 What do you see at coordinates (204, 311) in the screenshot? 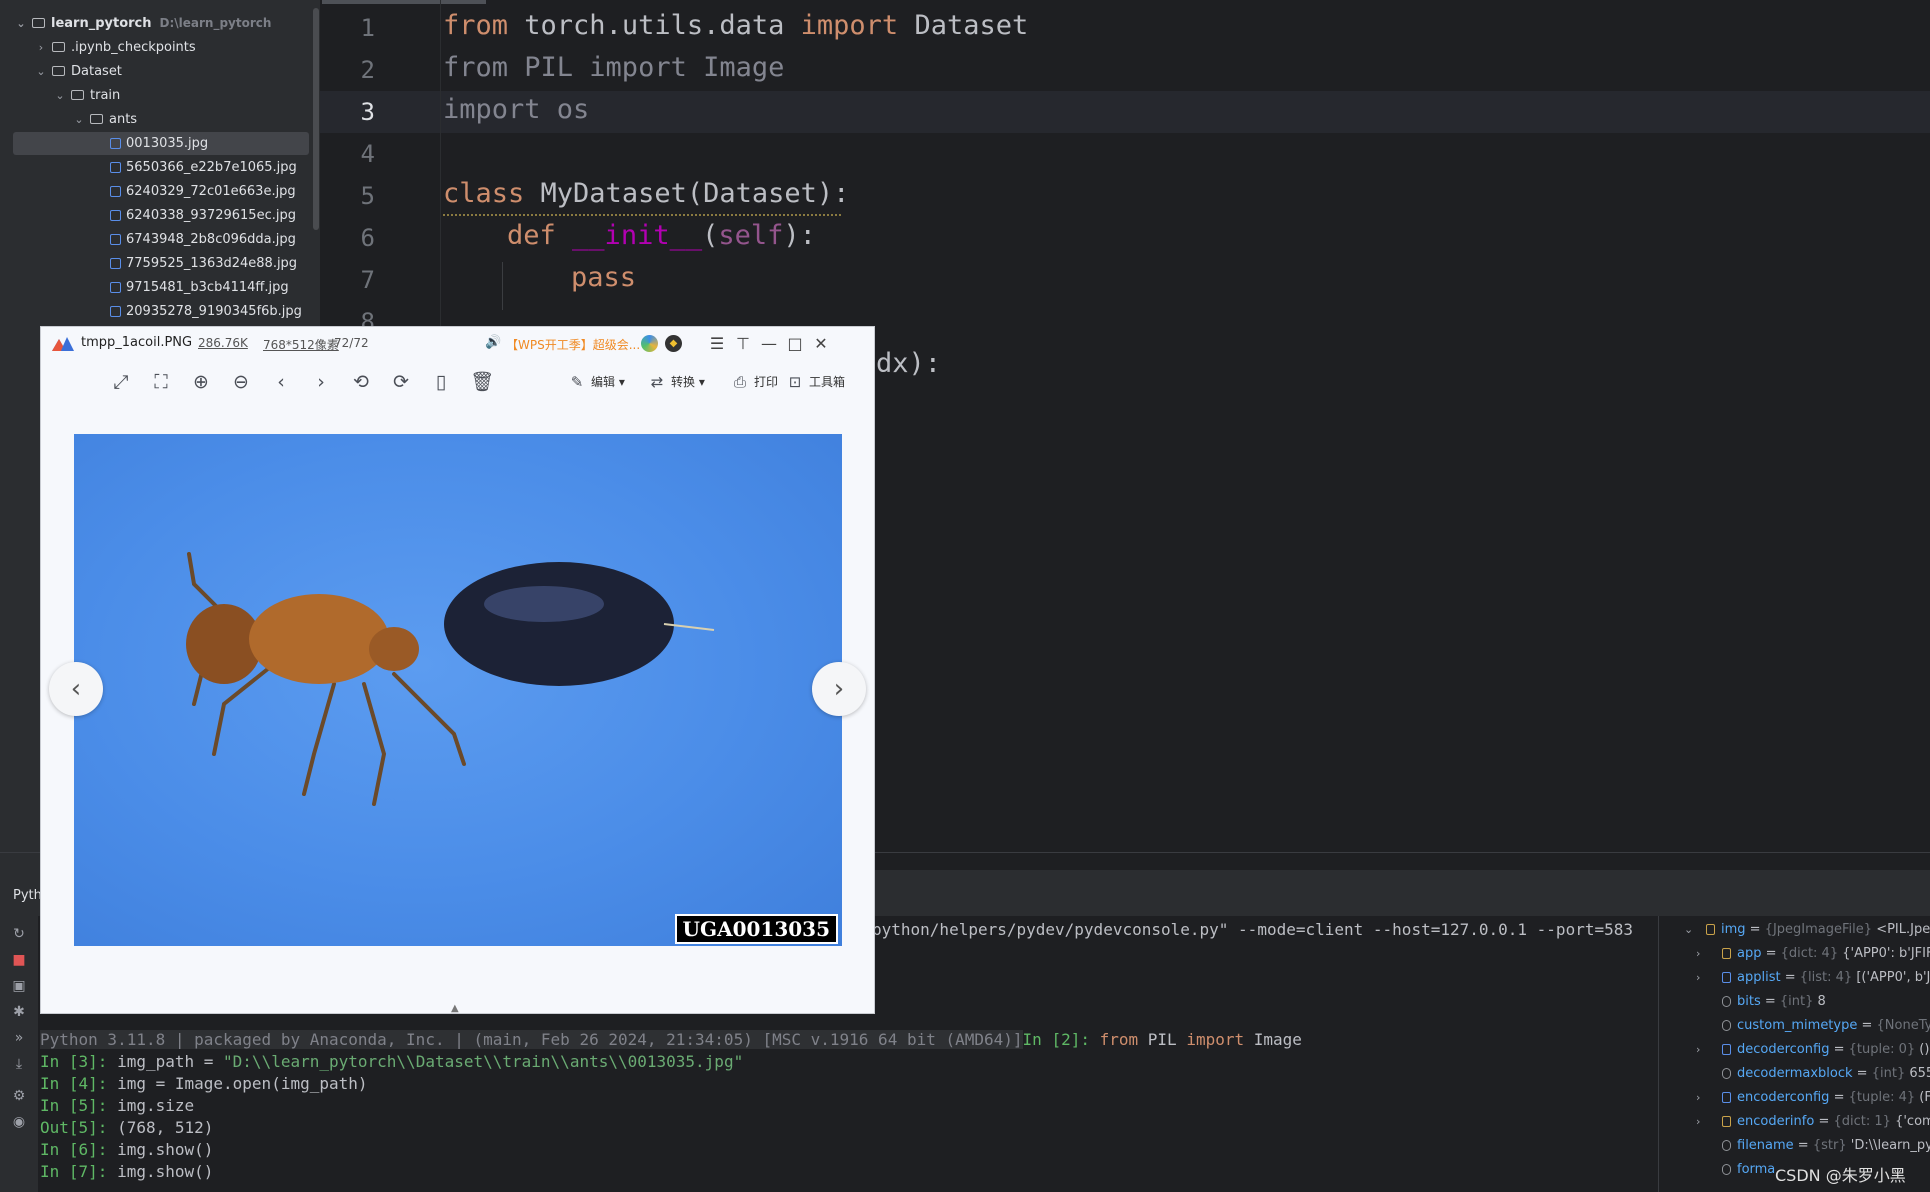
I see `tree-item-file: 20935278_9190345f6b.jpg` at bounding box center [204, 311].